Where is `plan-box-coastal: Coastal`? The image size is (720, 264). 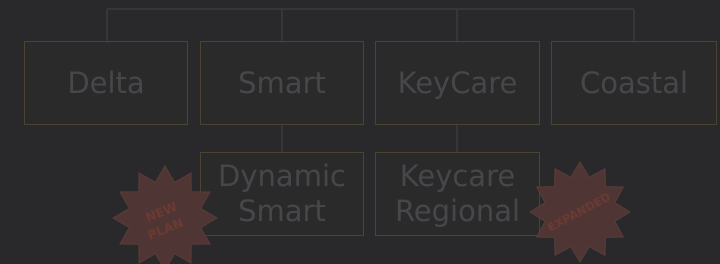 plan-box-coastal: Coastal is located at coordinates (634, 83).